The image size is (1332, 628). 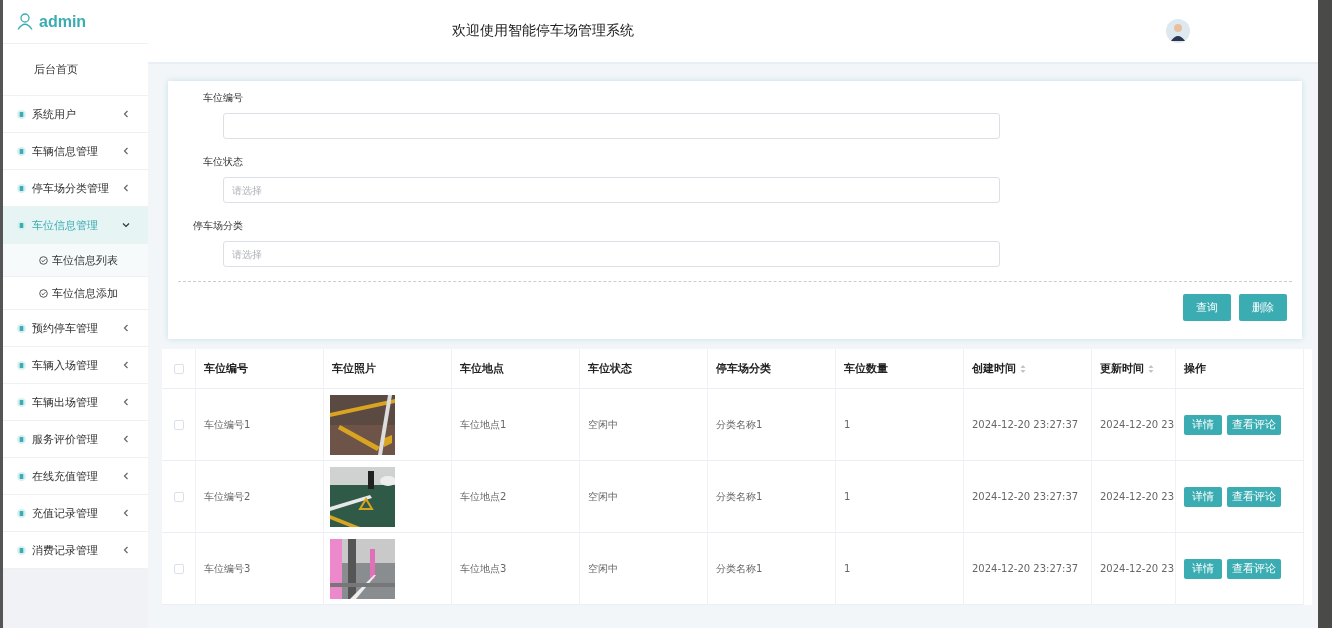 I want to click on field-label: 车位编号, so click(x=223, y=98).